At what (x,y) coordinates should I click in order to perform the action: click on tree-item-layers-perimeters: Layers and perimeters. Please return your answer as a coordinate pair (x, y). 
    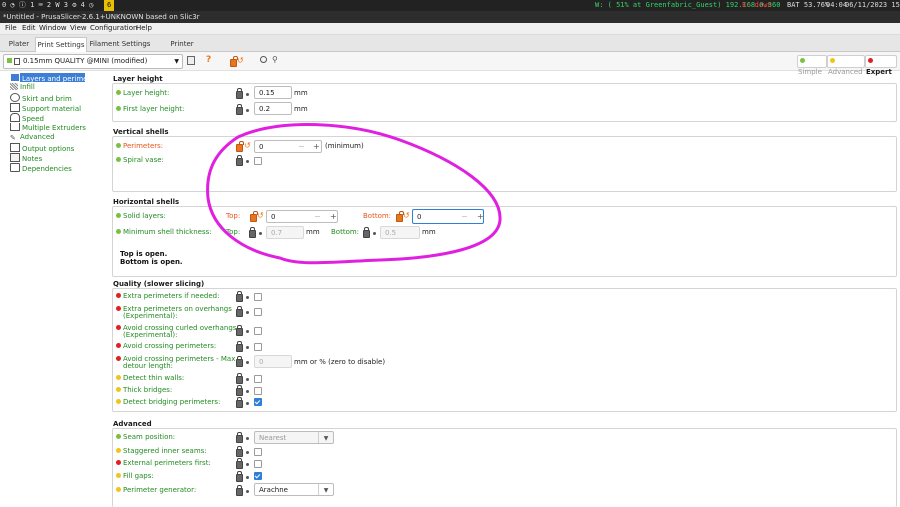
    Looking at the image, I should click on (55, 78).